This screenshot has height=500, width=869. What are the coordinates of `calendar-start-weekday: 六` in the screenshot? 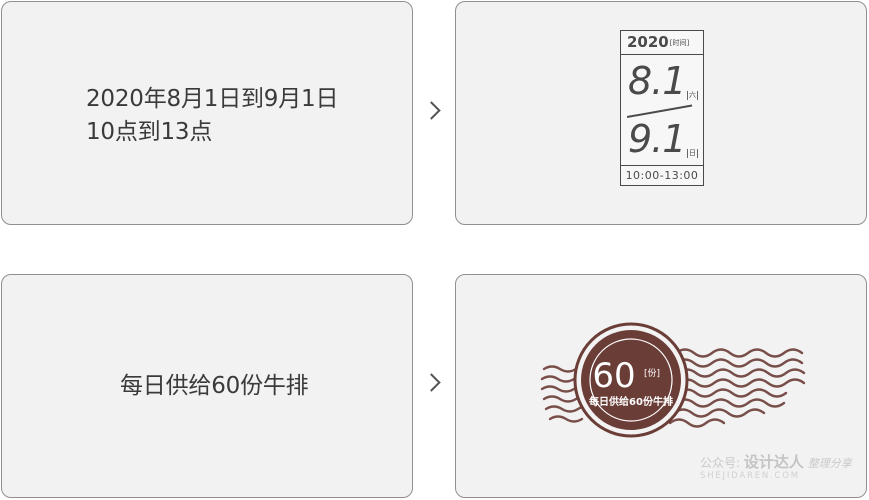 It's located at (692, 95).